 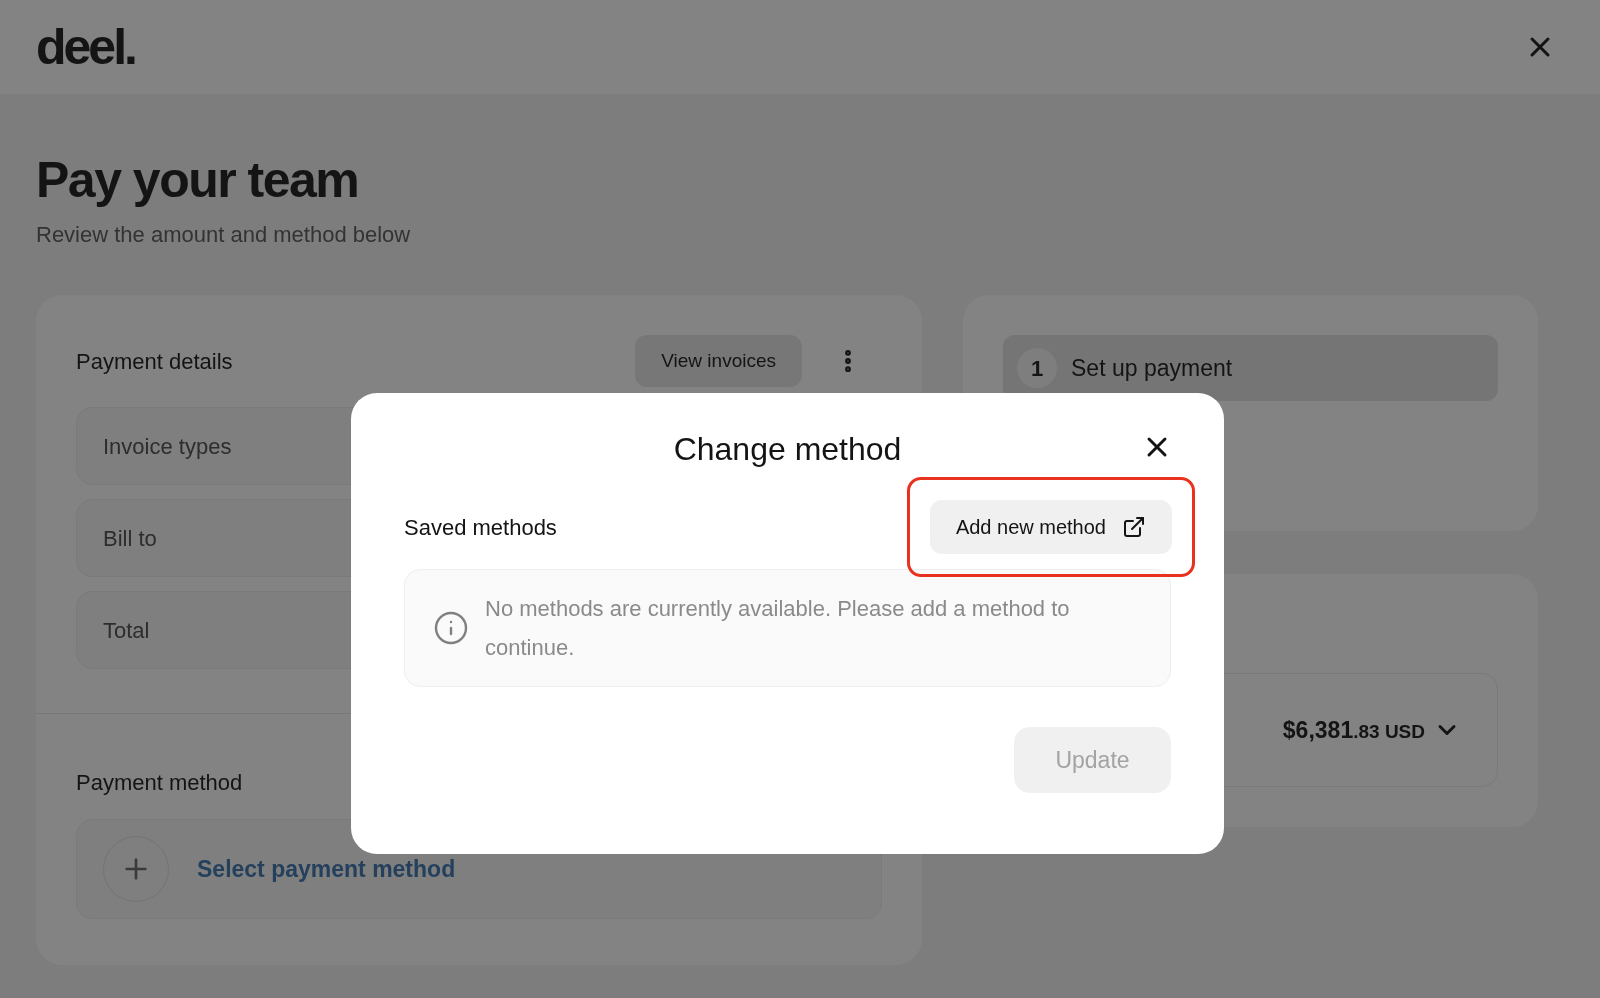 I want to click on dialog-title: Change method, so click(x=787, y=449).